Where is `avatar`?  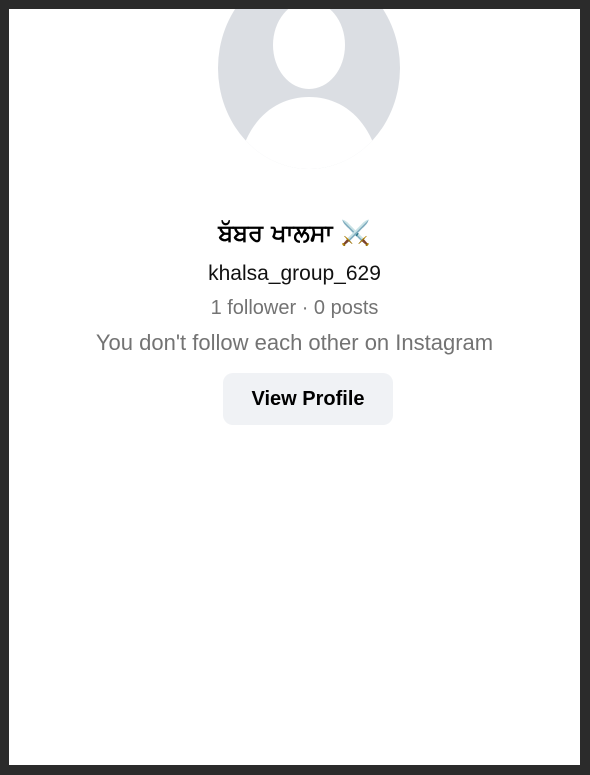
avatar is located at coordinates (309, 89).